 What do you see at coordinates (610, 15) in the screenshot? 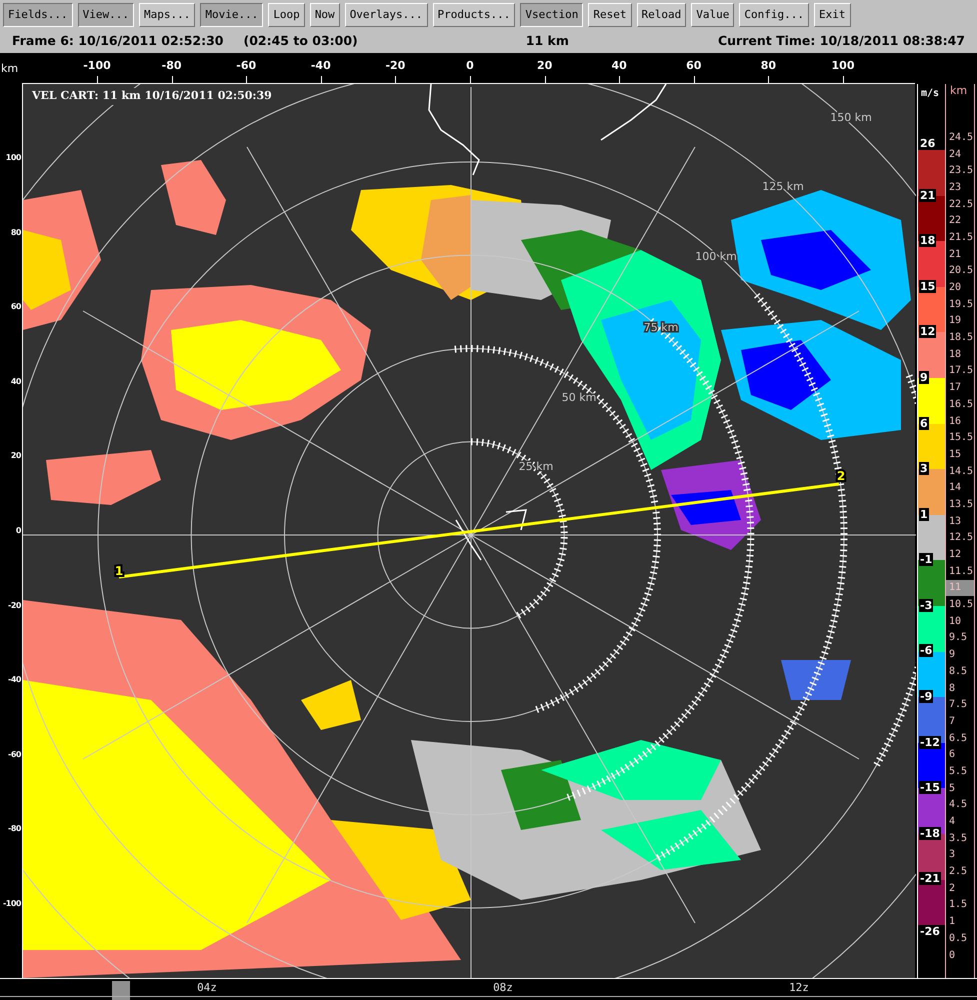
I see `toolbar-button: Reset` at bounding box center [610, 15].